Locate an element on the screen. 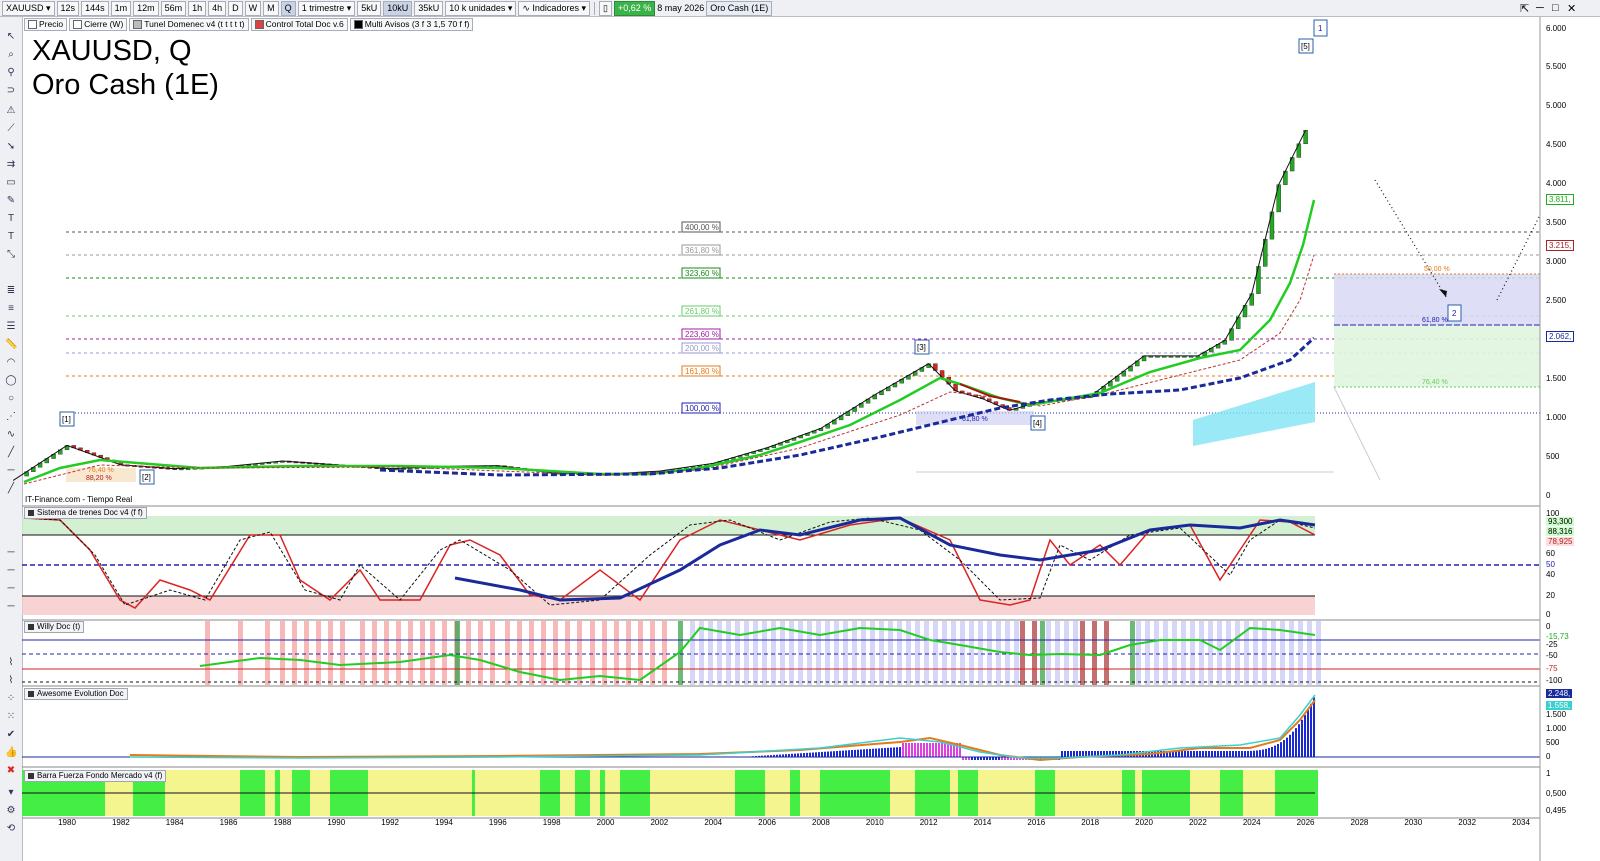 The height and width of the screenshot is (861, 1600). trenes-tag: 93,300 is located at coordinates (1560, 521).